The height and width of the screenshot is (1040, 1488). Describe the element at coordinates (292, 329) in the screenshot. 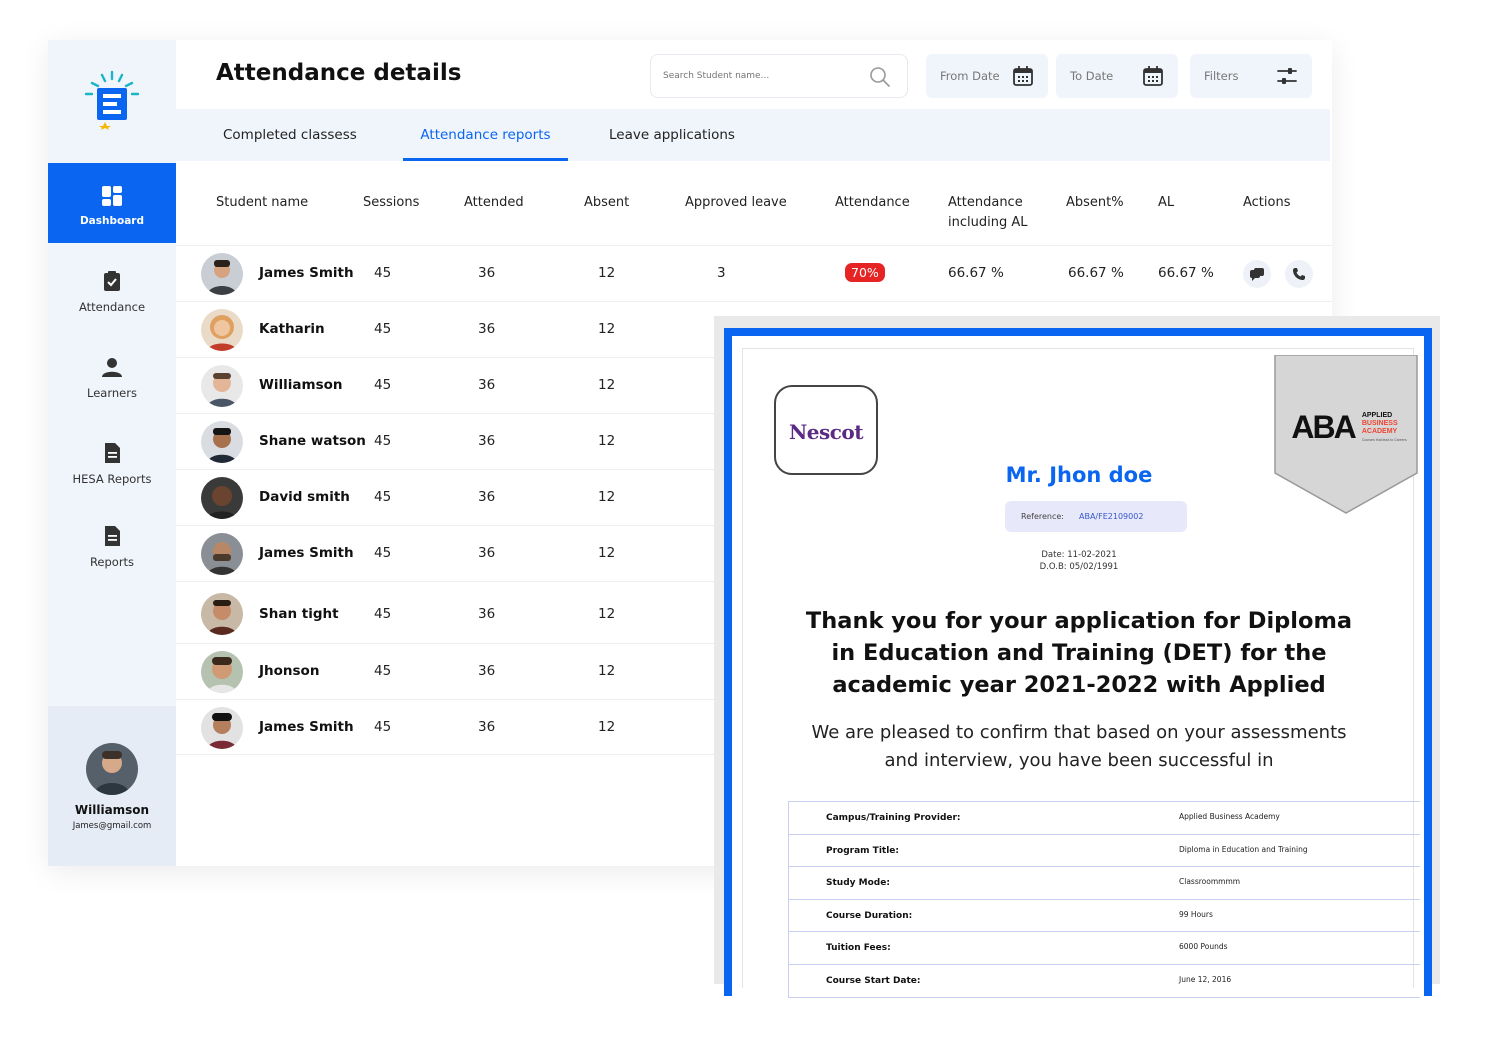

I see `student-name: Katharin` at that location.